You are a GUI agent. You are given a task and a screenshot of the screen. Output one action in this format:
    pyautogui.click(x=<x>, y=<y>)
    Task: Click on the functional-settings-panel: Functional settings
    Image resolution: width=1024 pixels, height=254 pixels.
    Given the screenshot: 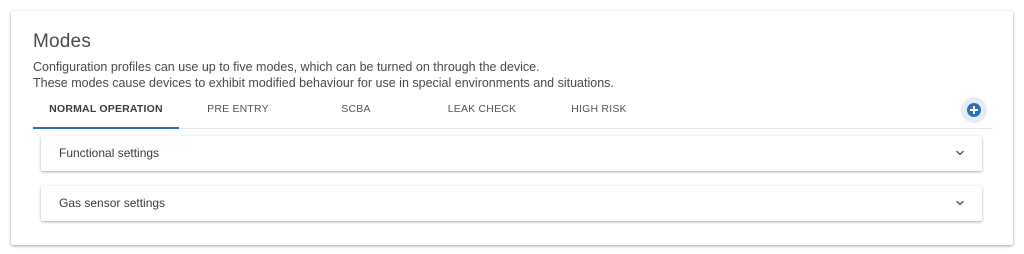 What is the action you would take?
    pyautogui.click(x=511, y=153)
    